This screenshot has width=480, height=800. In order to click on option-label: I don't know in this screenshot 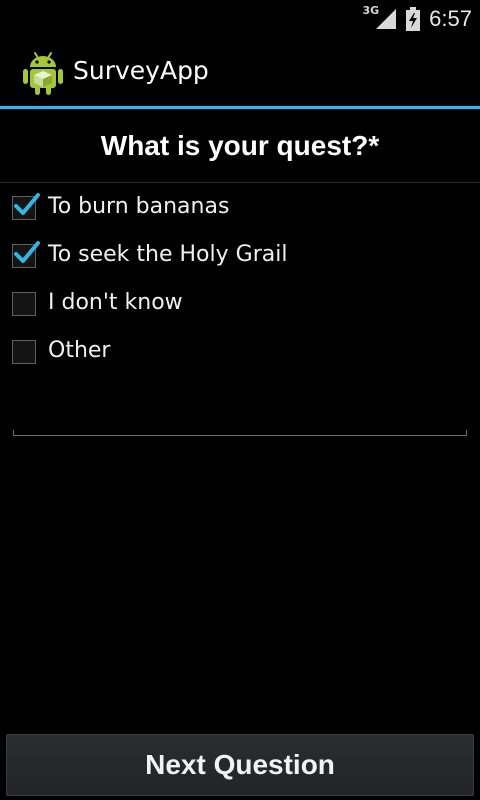, I will do `click(115, 302)`.